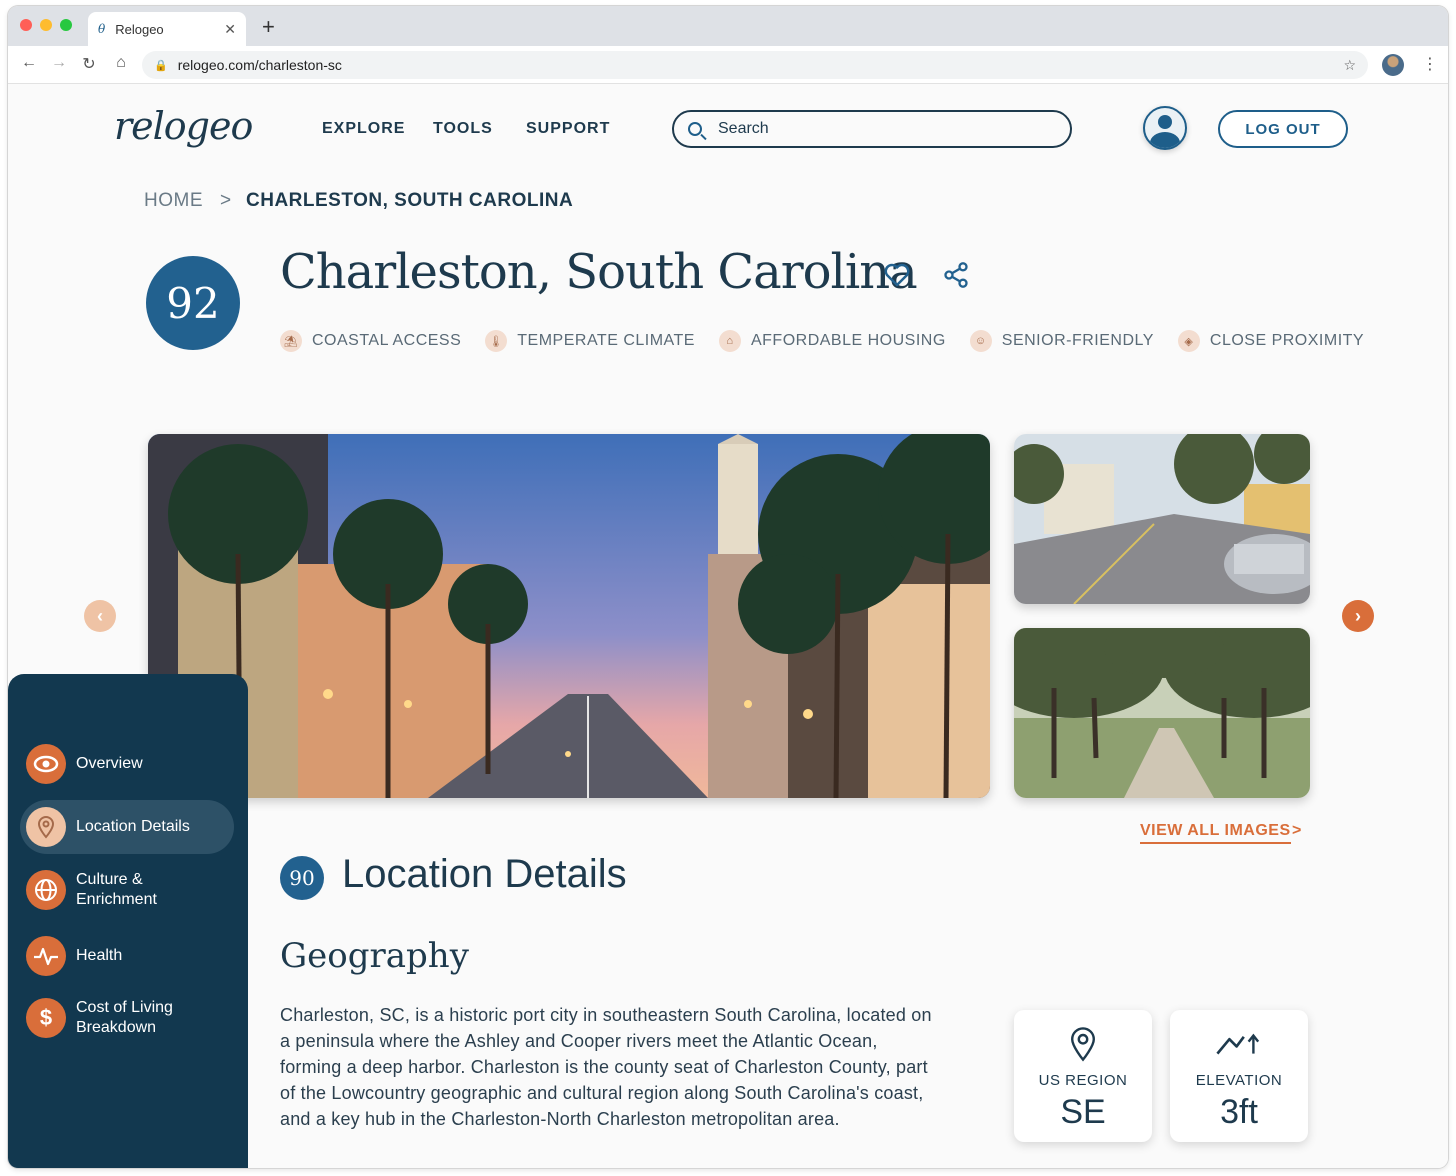 The image size is (1456, 1176). What do you see at coordinates (89, 64) in the screenshot?
I see `reload-icon: ↻` at bounding box center [89, 64].